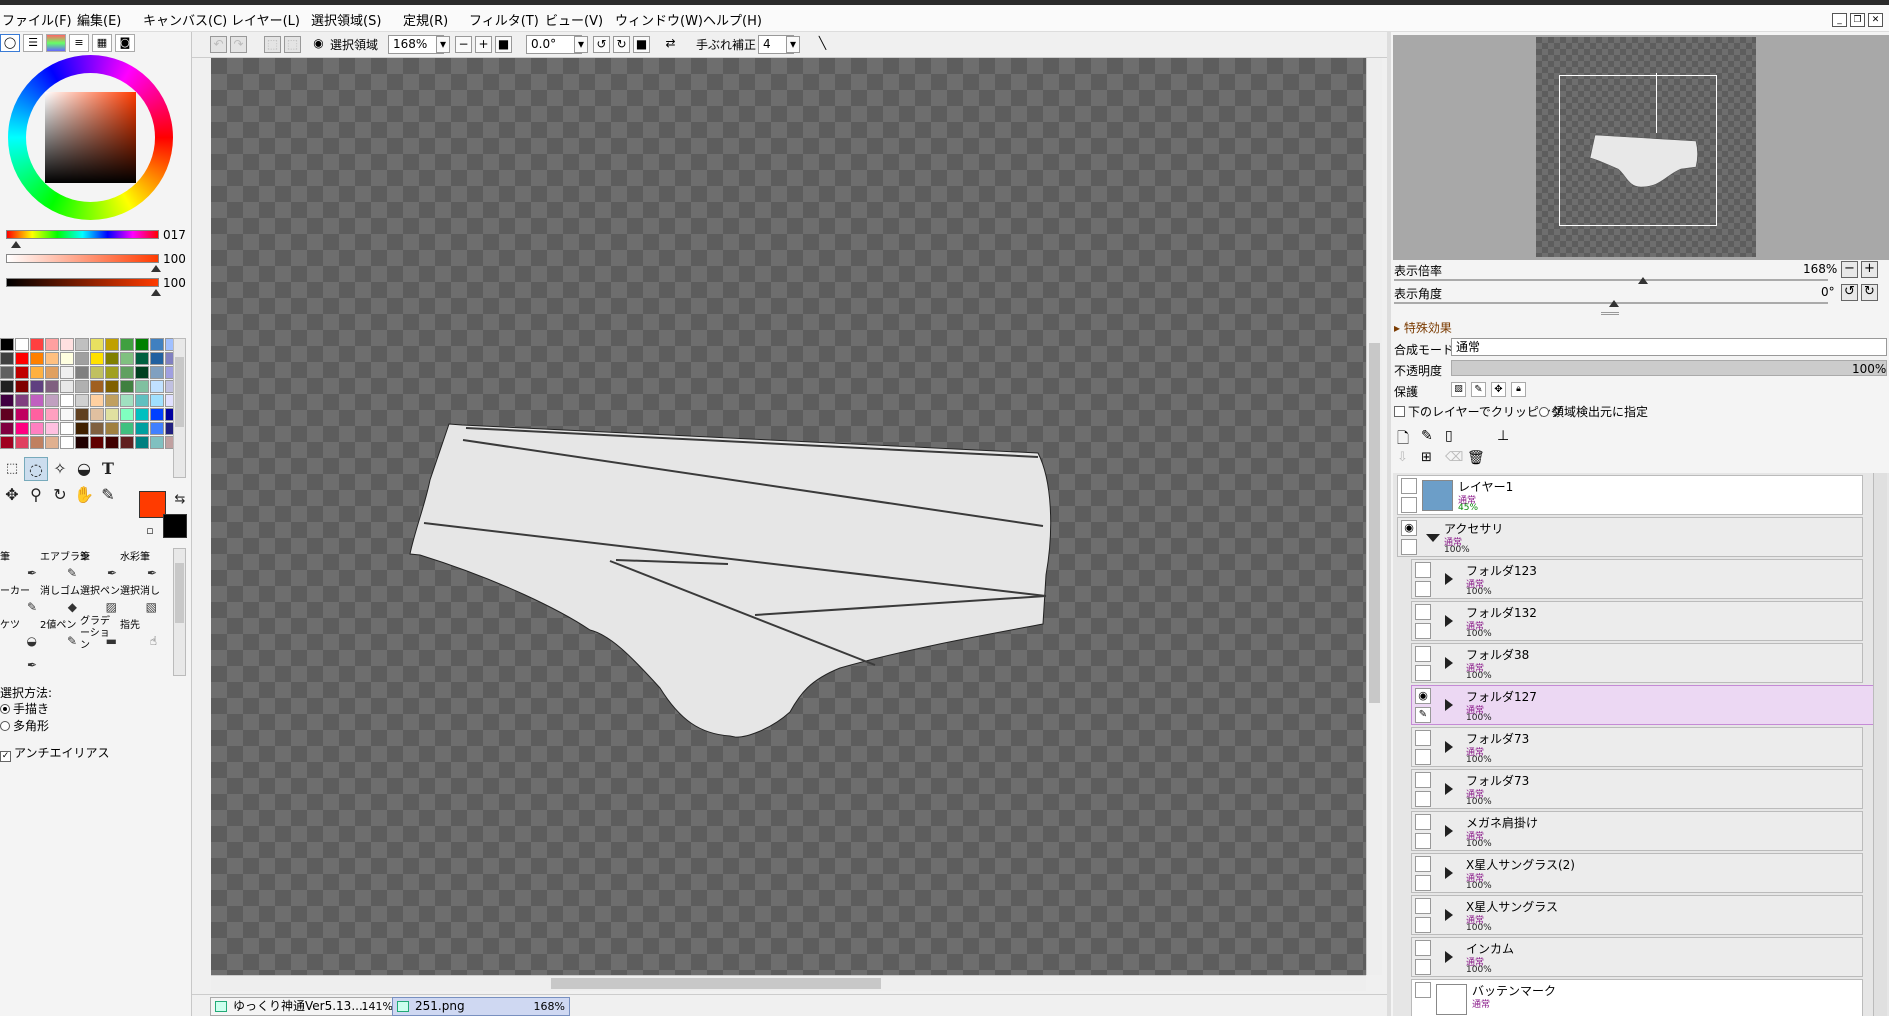 Image resolution: width=1889 pixels, height=1016 pixels. I want to click on detection-source-option: 領域検出元に指定, so click(1593, 411).